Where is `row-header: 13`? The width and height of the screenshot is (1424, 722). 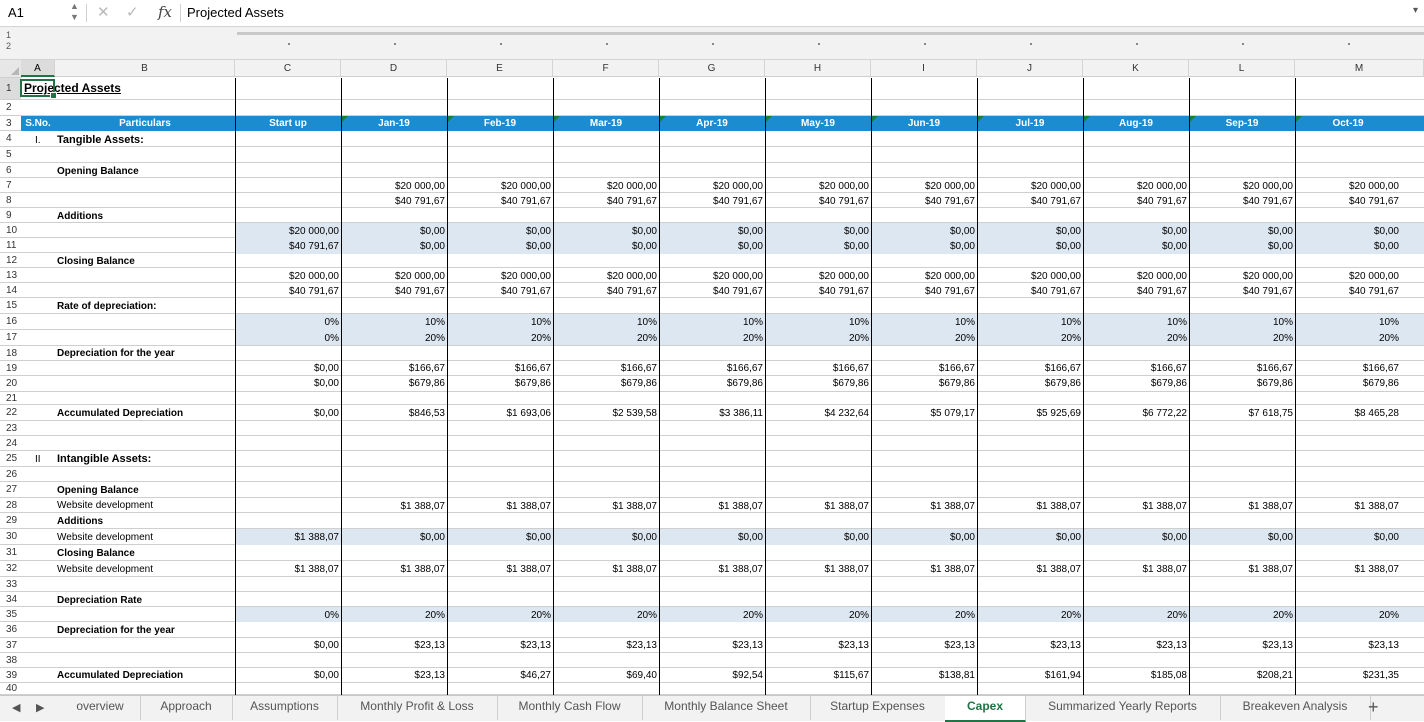 row-header: 13 is located at coordinates (10, 275).